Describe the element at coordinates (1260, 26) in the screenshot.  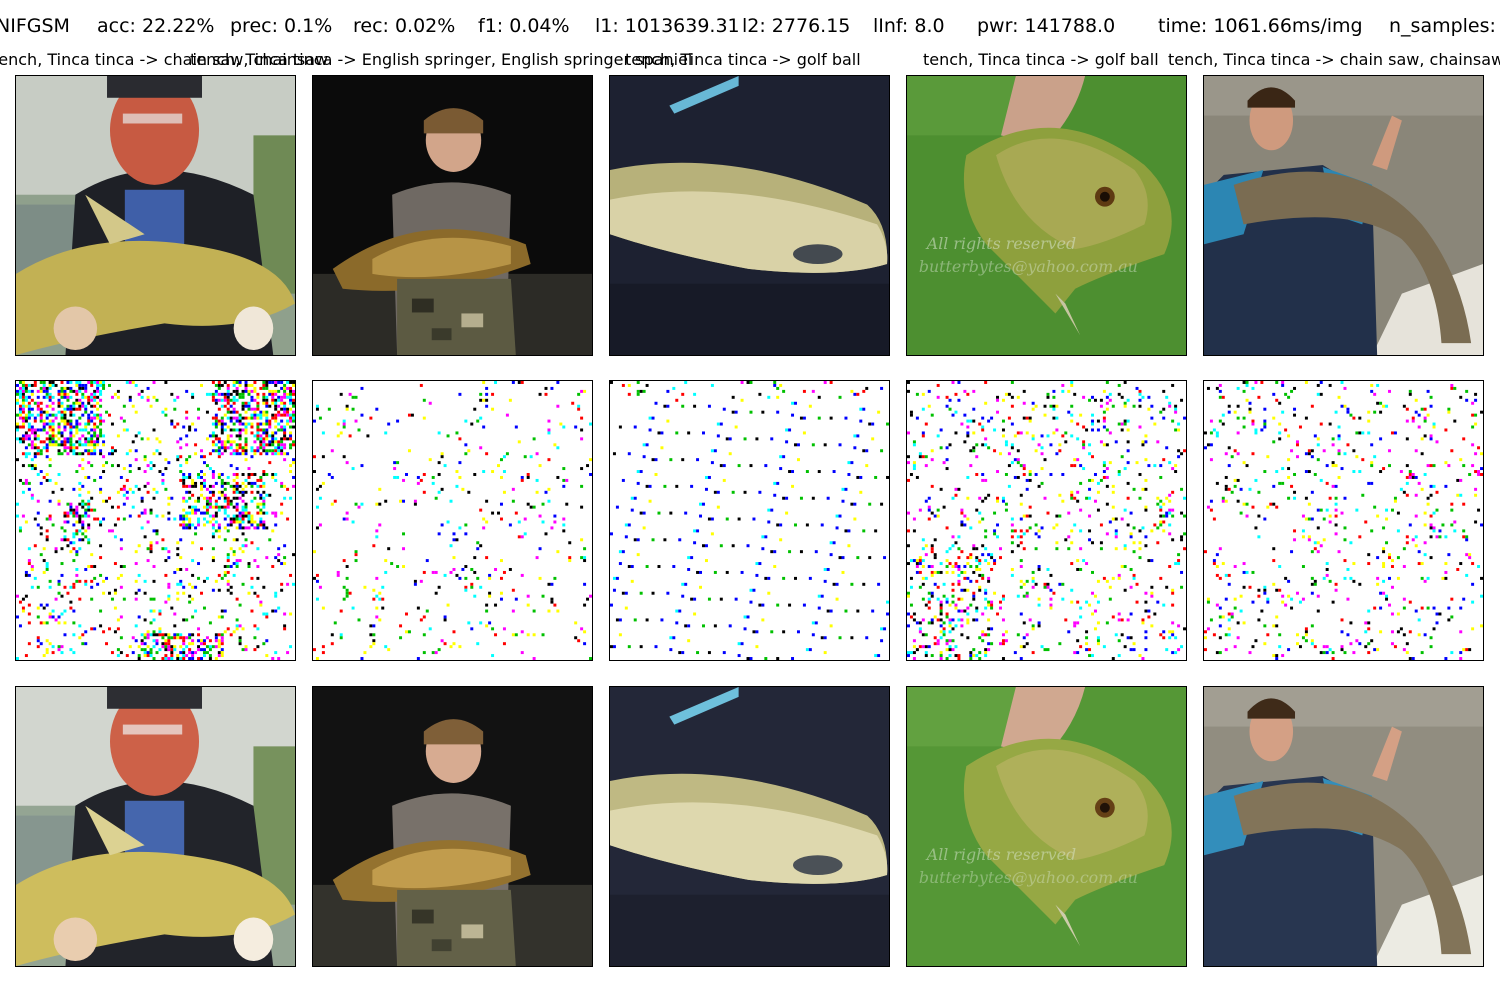
I see `time-metric: time: 1061.66ms/img` at that location.